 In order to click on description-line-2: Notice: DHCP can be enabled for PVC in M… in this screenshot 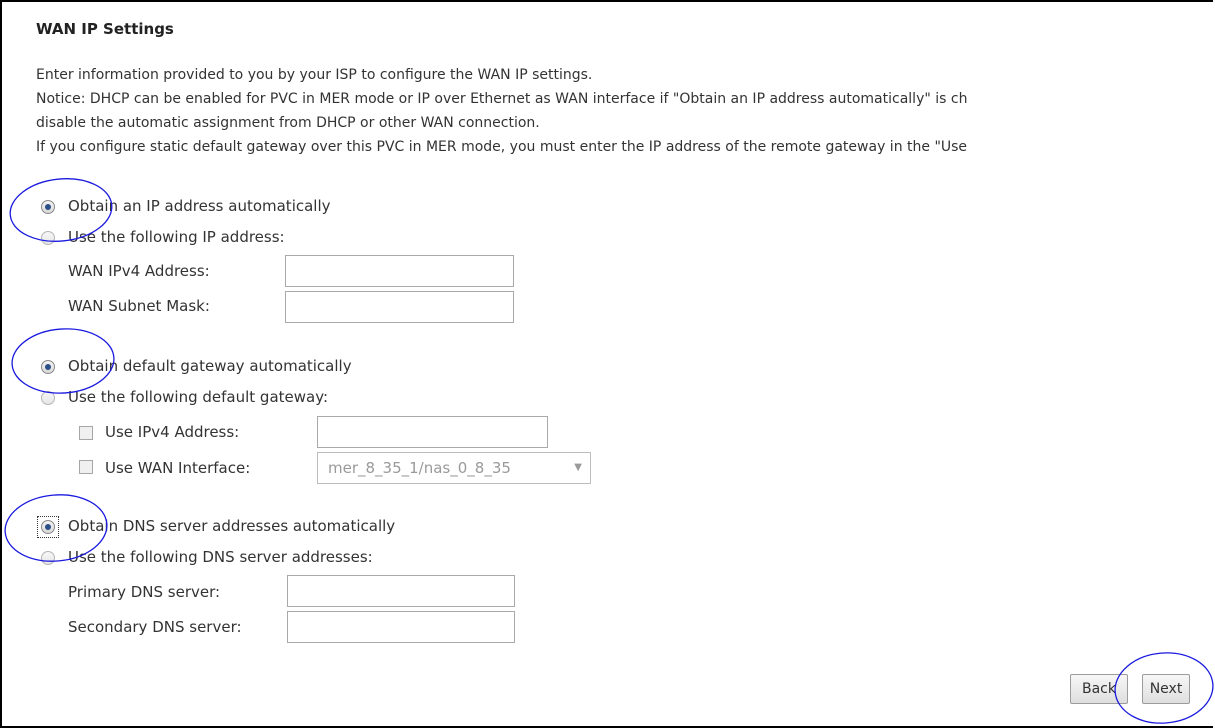, I will do `click(502, 99)`.